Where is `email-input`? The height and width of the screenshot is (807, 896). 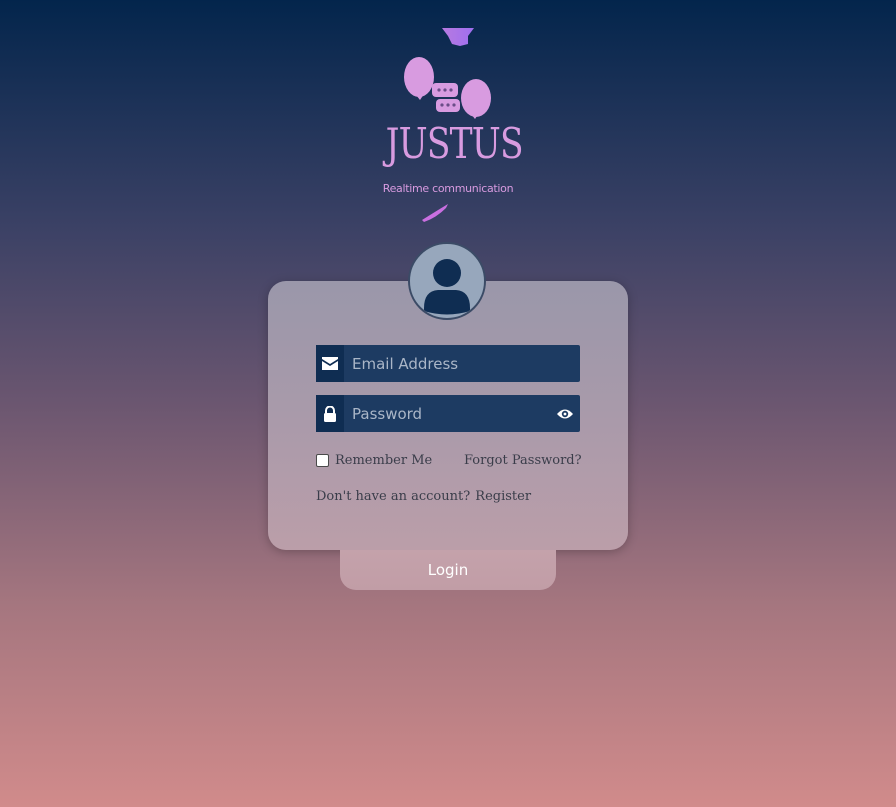 email-input is located at coordinates (462, 363).